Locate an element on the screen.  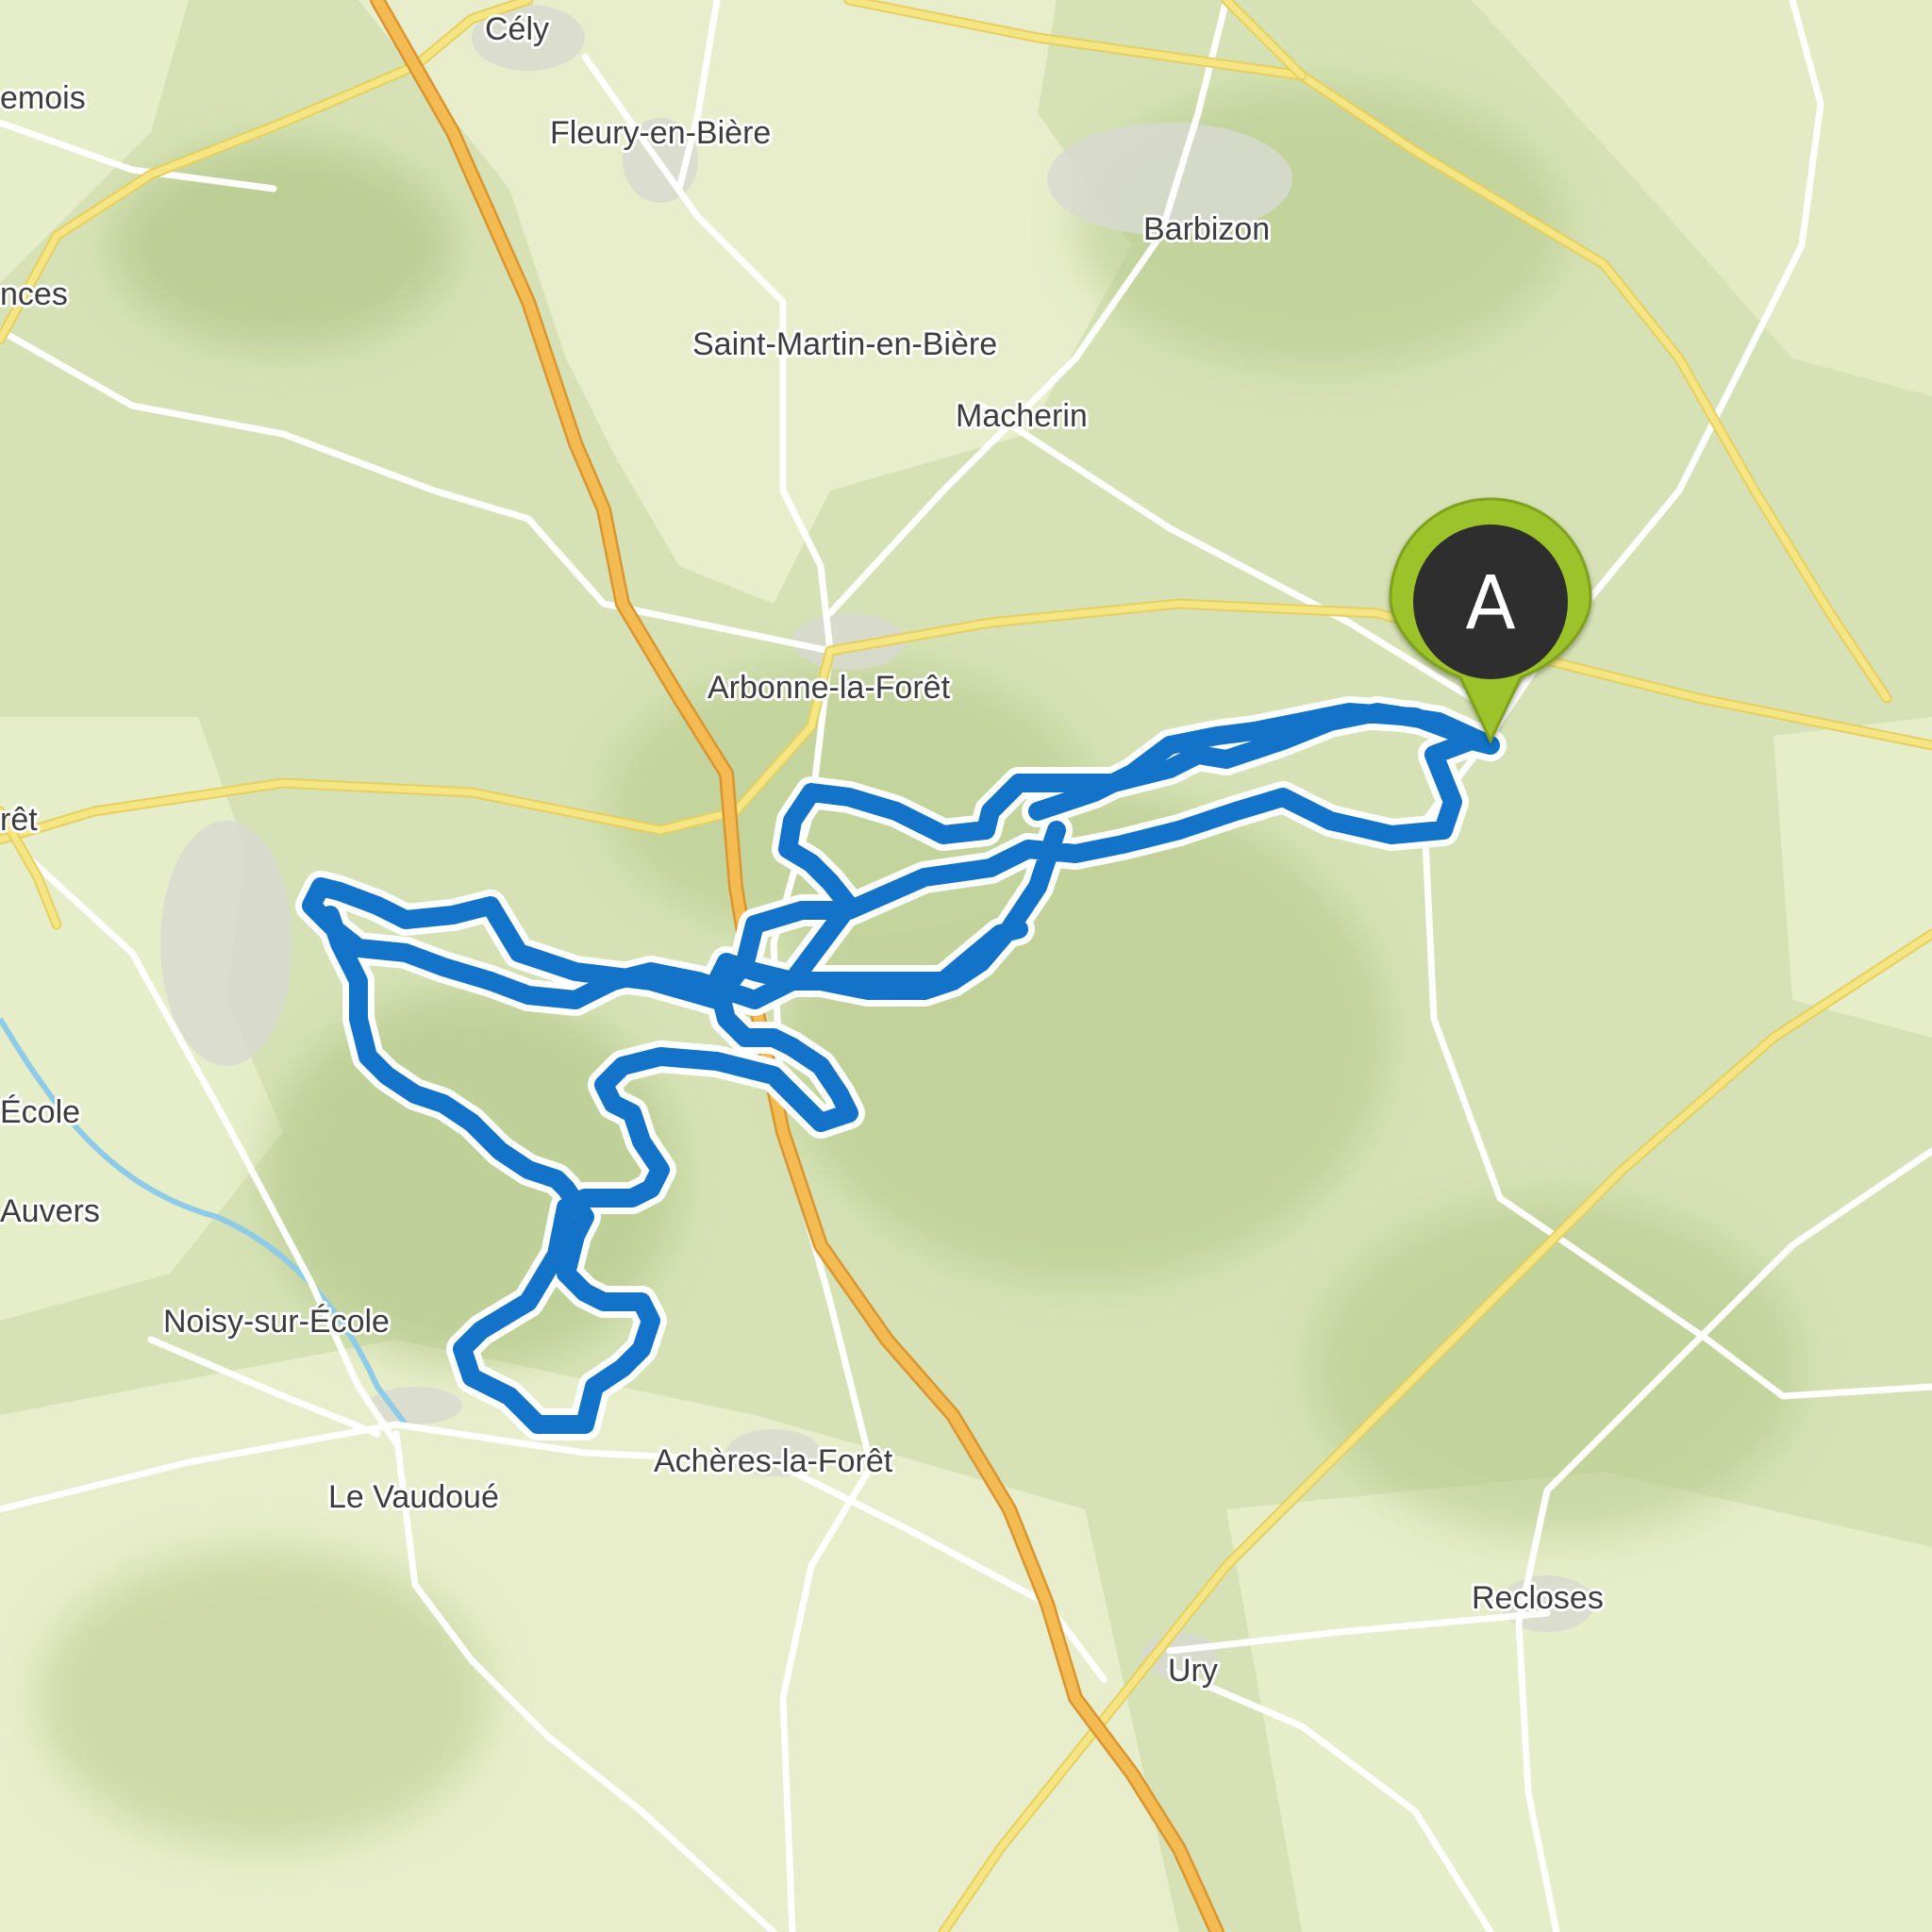
place-label-auvers: Auvers is located at coordinates (50, 1211).